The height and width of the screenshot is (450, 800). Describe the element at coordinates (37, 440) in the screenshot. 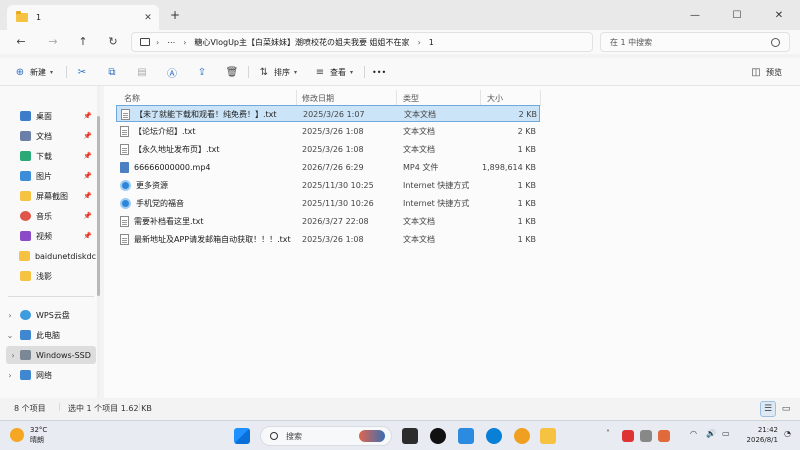

I see `weather-condition: 晴朗` at that location.